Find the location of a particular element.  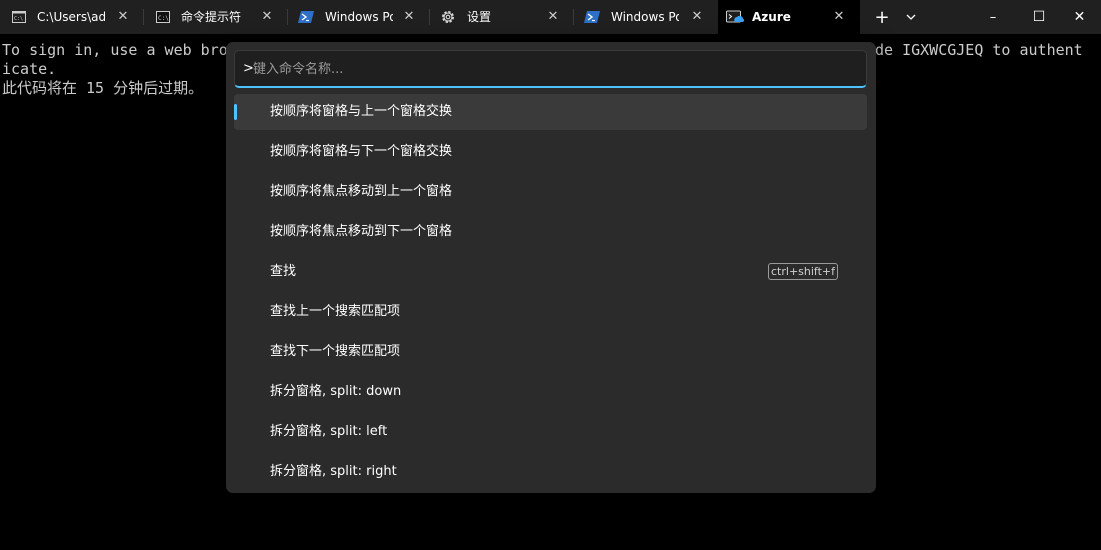

tab-windows-powershell-2: Windows Po ✕ is located at coordinates (646, 17).